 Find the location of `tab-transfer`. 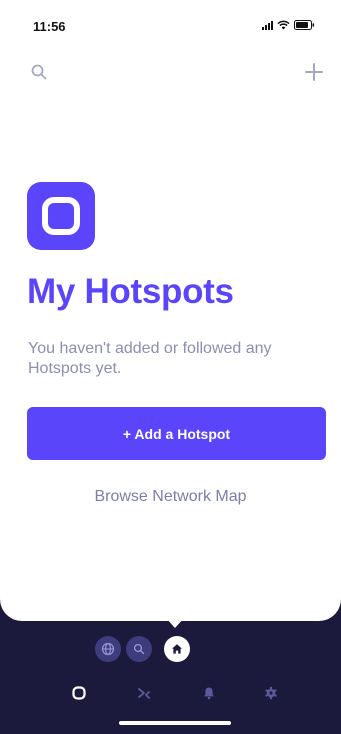

tab-transfer is located at coordinates (144, 693).